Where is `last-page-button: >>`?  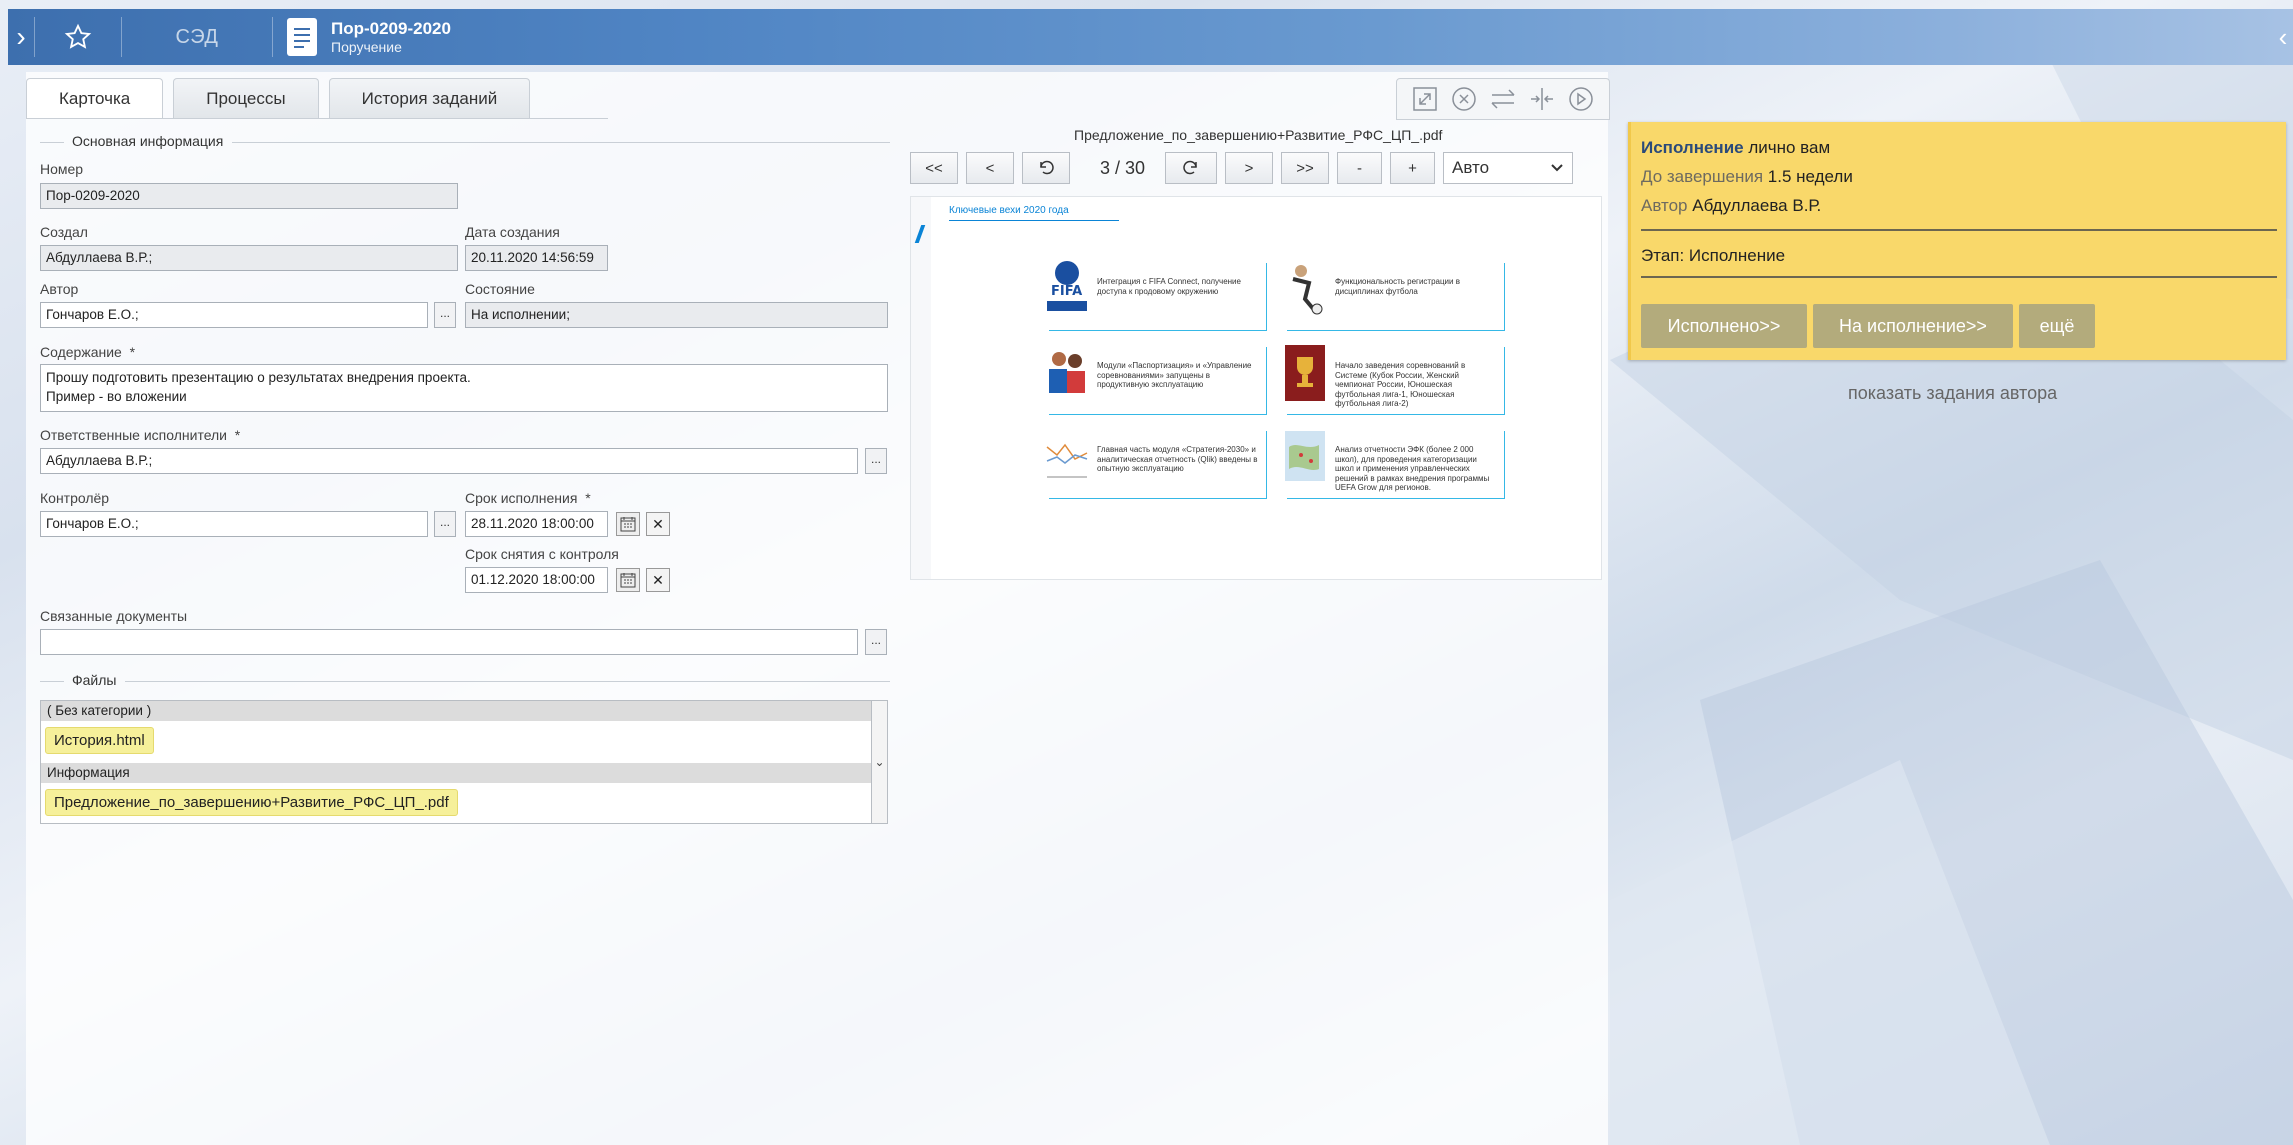 last-page-button: >> is located at coordinates (1305, 168).